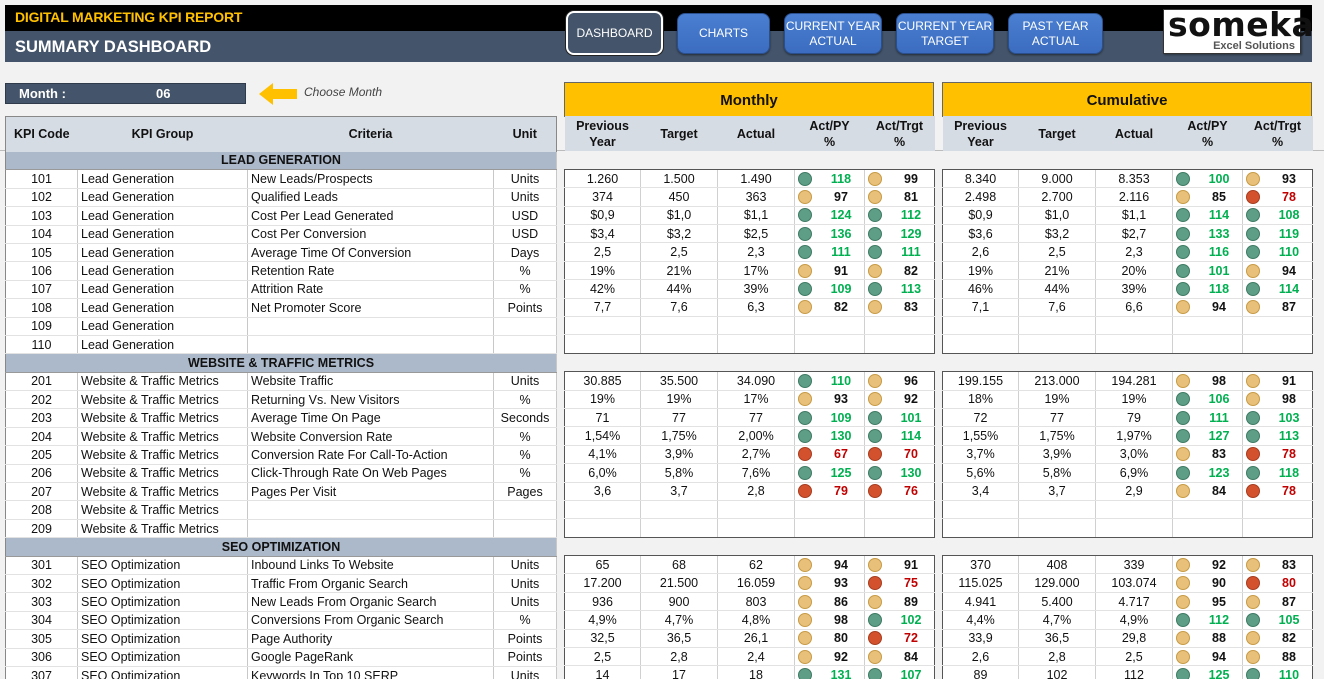 The width and height of the screenshot is (1324, 679). I want to click on status-cell: 78, so click(1277, 196).